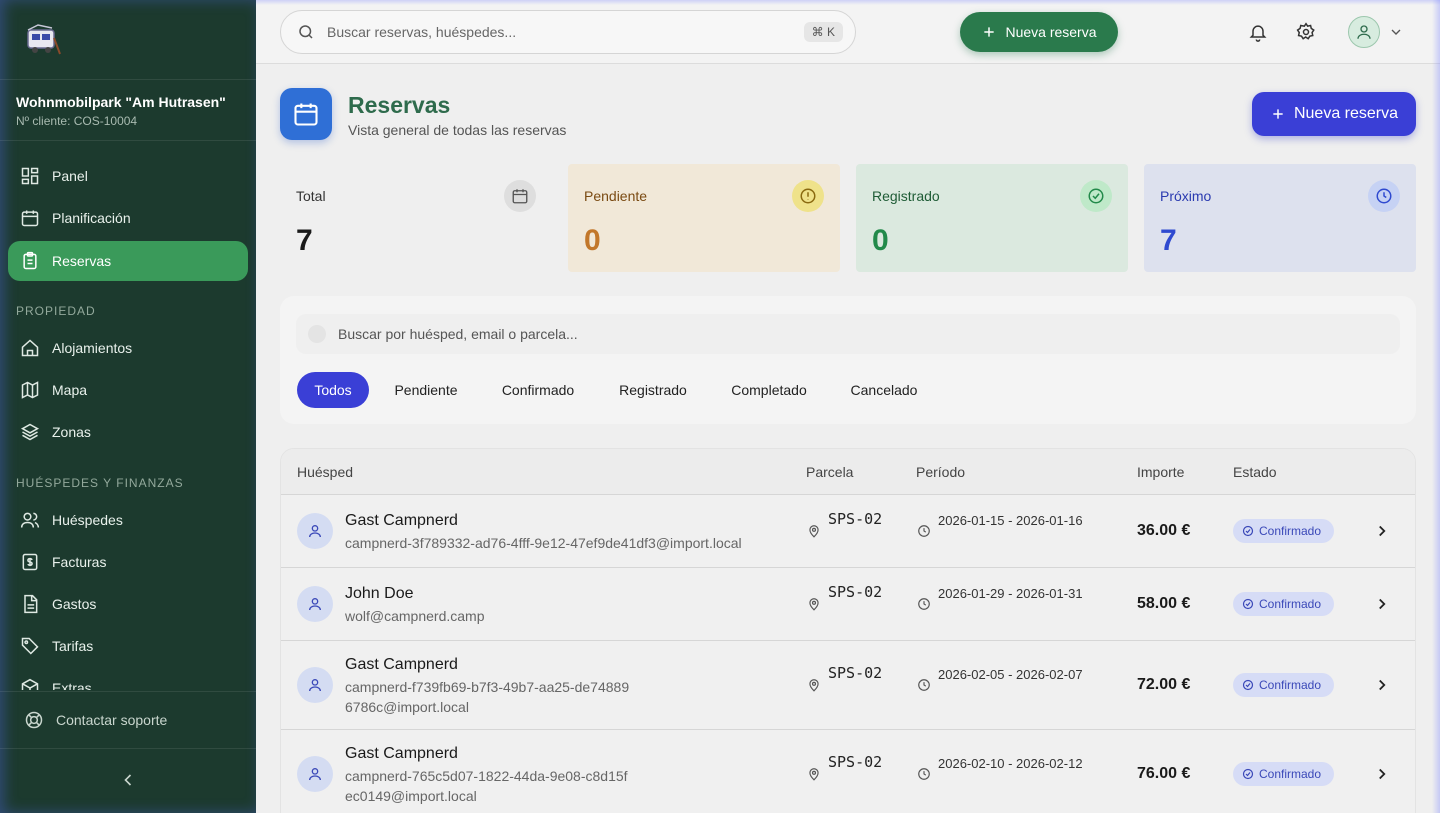 This screenshot has height=813, width=1440. I want to click on stat-value: 0, so click(880, 240).